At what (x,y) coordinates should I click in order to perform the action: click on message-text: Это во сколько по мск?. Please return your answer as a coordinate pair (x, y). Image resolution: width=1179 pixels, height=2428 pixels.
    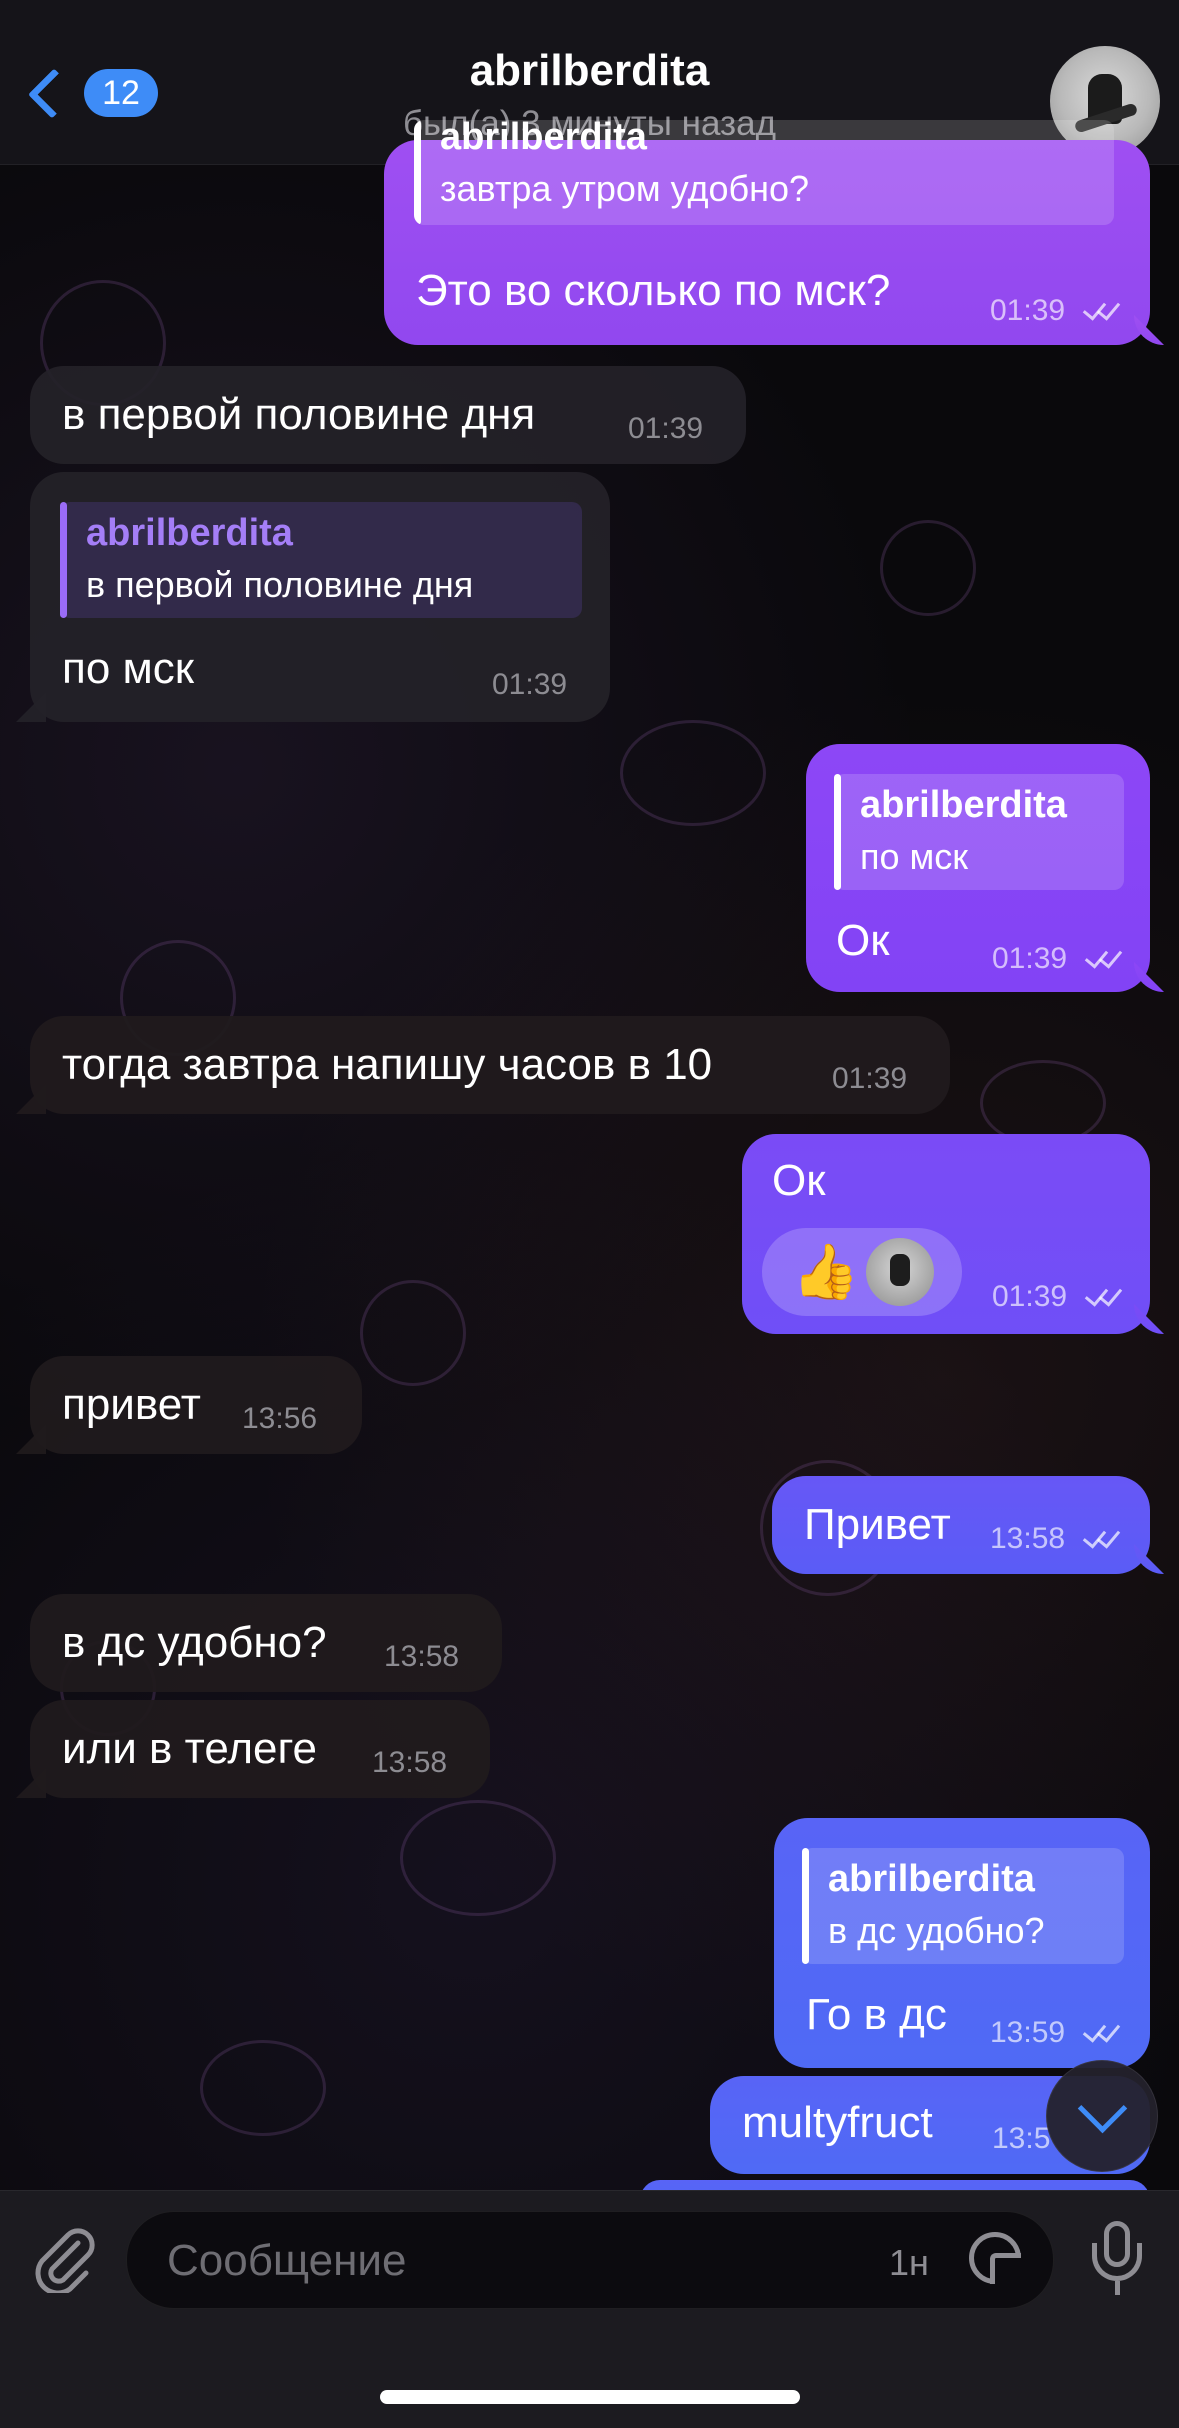
    Looking at the image, I should click on (653, 290).